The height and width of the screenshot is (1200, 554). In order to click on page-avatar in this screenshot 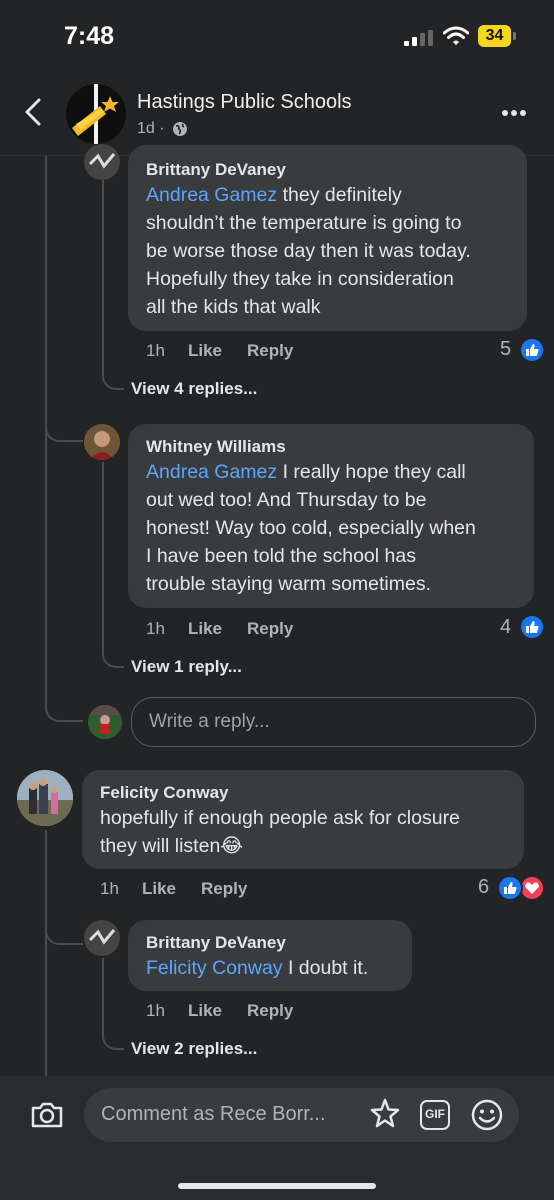, I will do `click(96, 114)`.